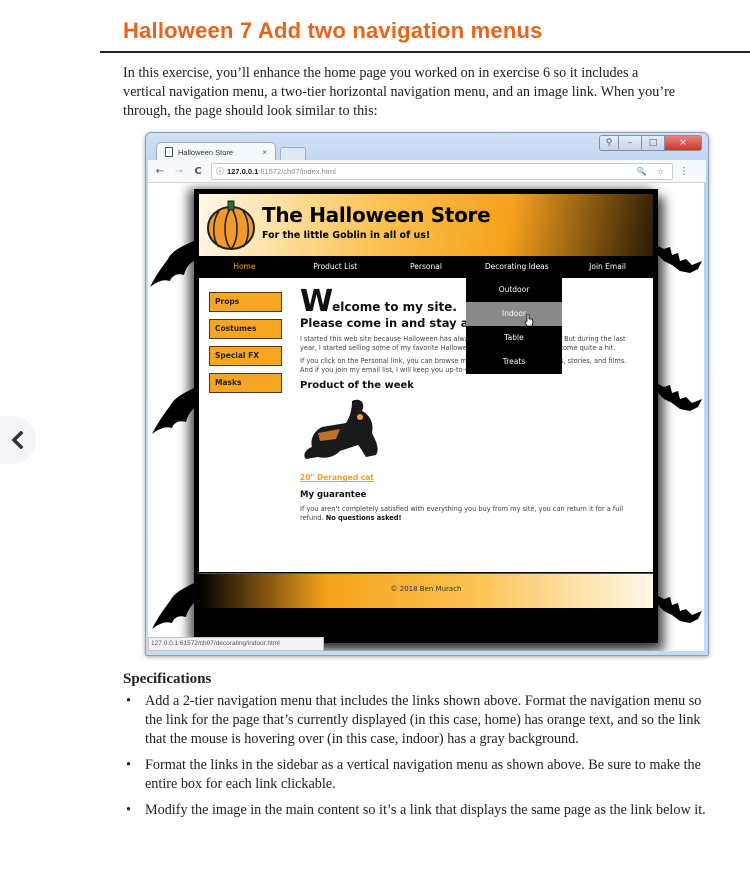 The width and height of the screenshot is (750, 869). Describe the element at coordinates (514, 362) in the screenshot. I see `submenu-treats: Treats` at that location.